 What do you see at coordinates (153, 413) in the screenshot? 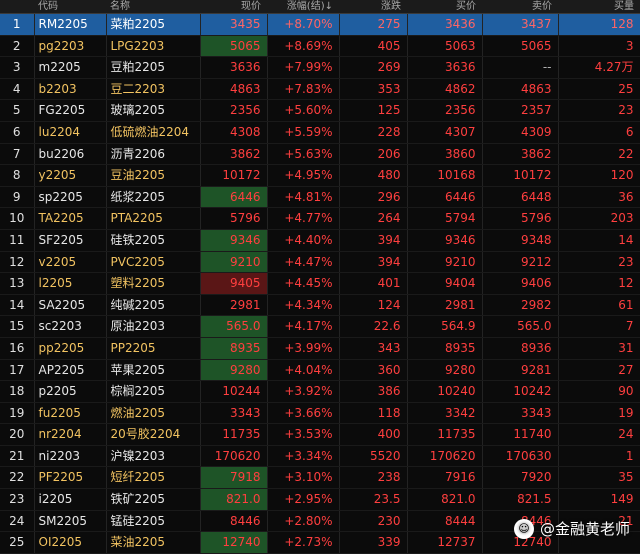
I see `contract-name: 燃油2205` at bounding box center [153, 413].